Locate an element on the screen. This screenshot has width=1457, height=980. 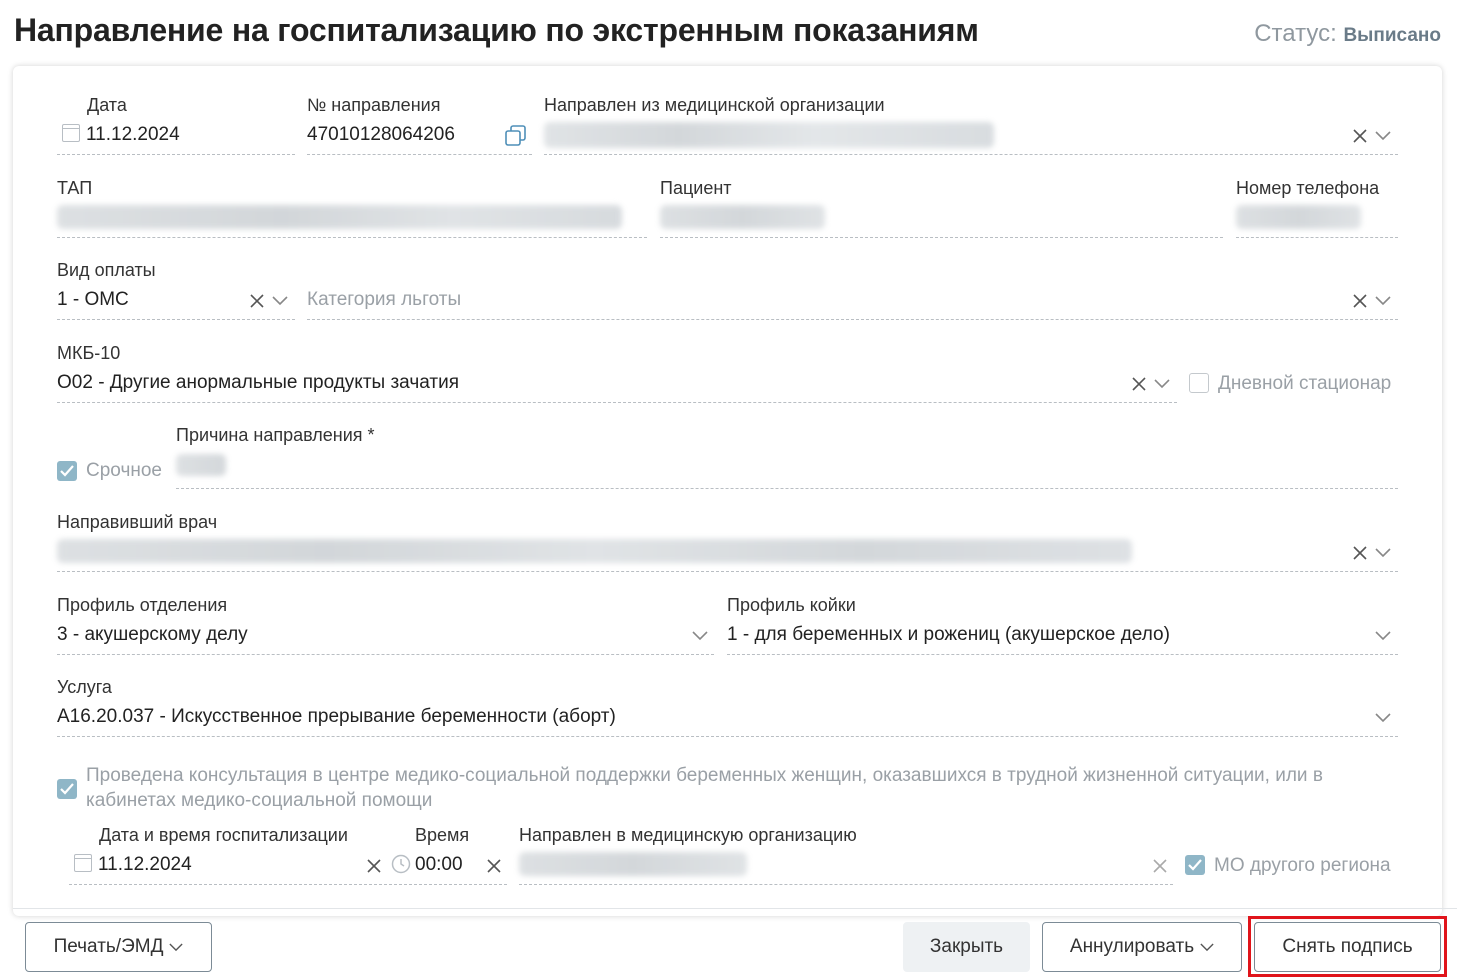
from-org-underline is located at coordinates (971, 154).